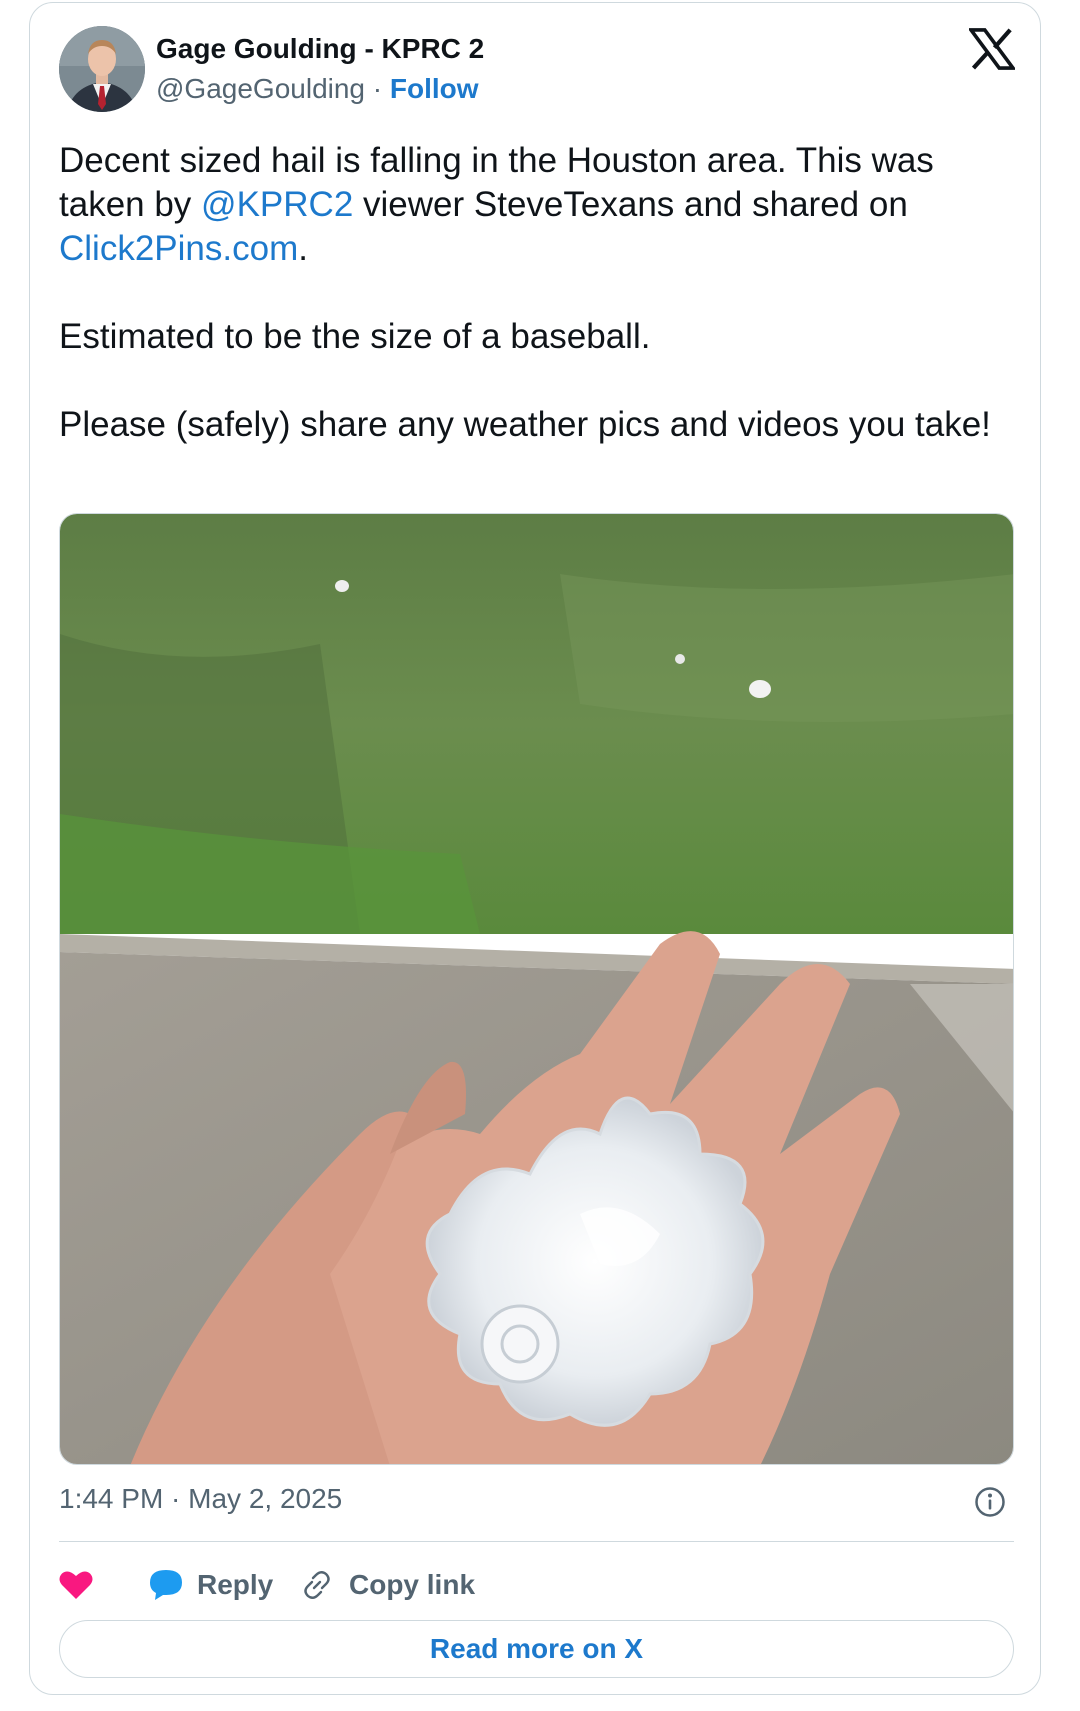 The width and height of the screenshot is (1080, 1711). What do you see at coordinates (166, 1585) in the screenshot?
I see `speech-bubble-icon` at bounding box center [166, 1585].